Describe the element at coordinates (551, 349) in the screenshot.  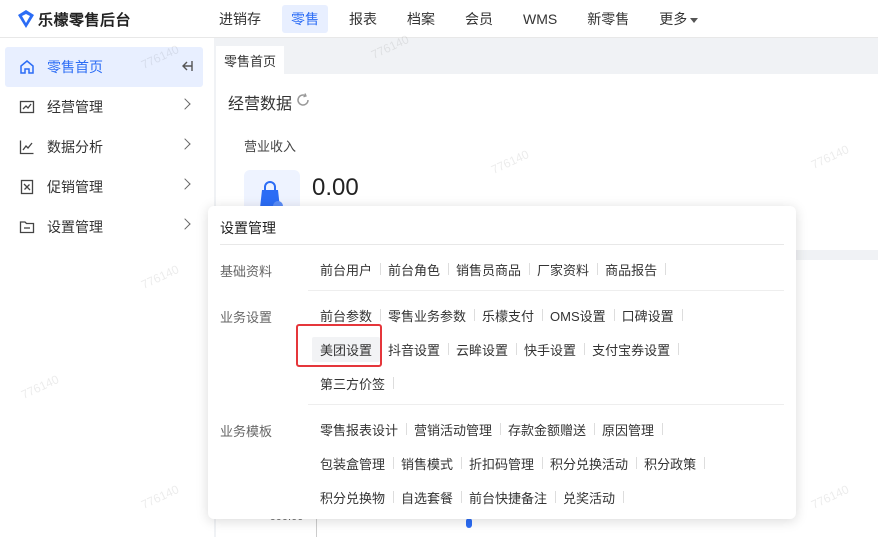
I see `menu-item-kuaishou-settings: 快手设置` at that location.